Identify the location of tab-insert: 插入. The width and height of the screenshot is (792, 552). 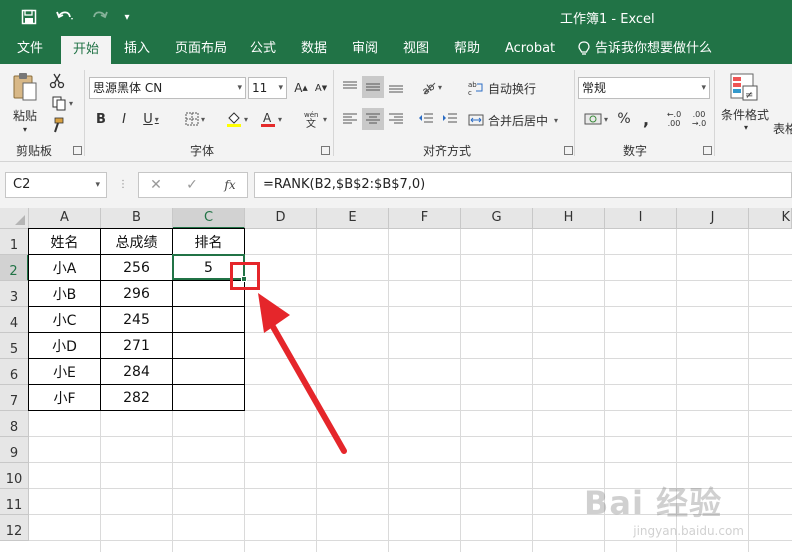
(137, 49).